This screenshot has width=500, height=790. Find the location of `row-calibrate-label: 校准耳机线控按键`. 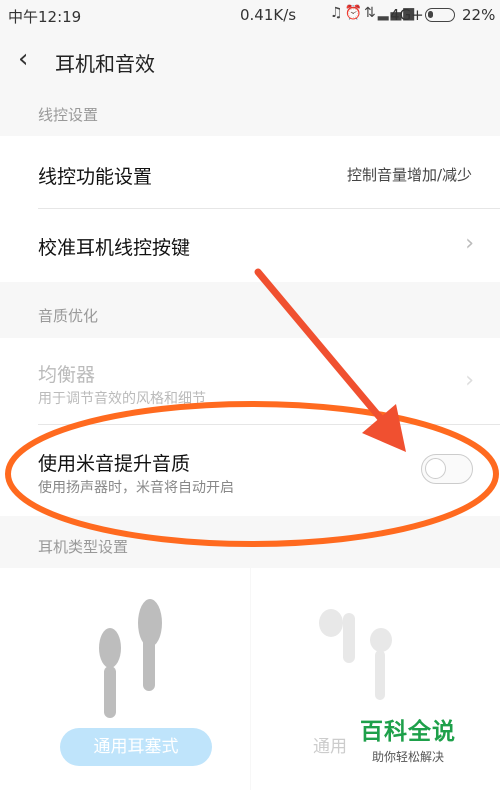

row-calibrate-label: 校准耳机线控按键 is located at coordinates (114, 248).